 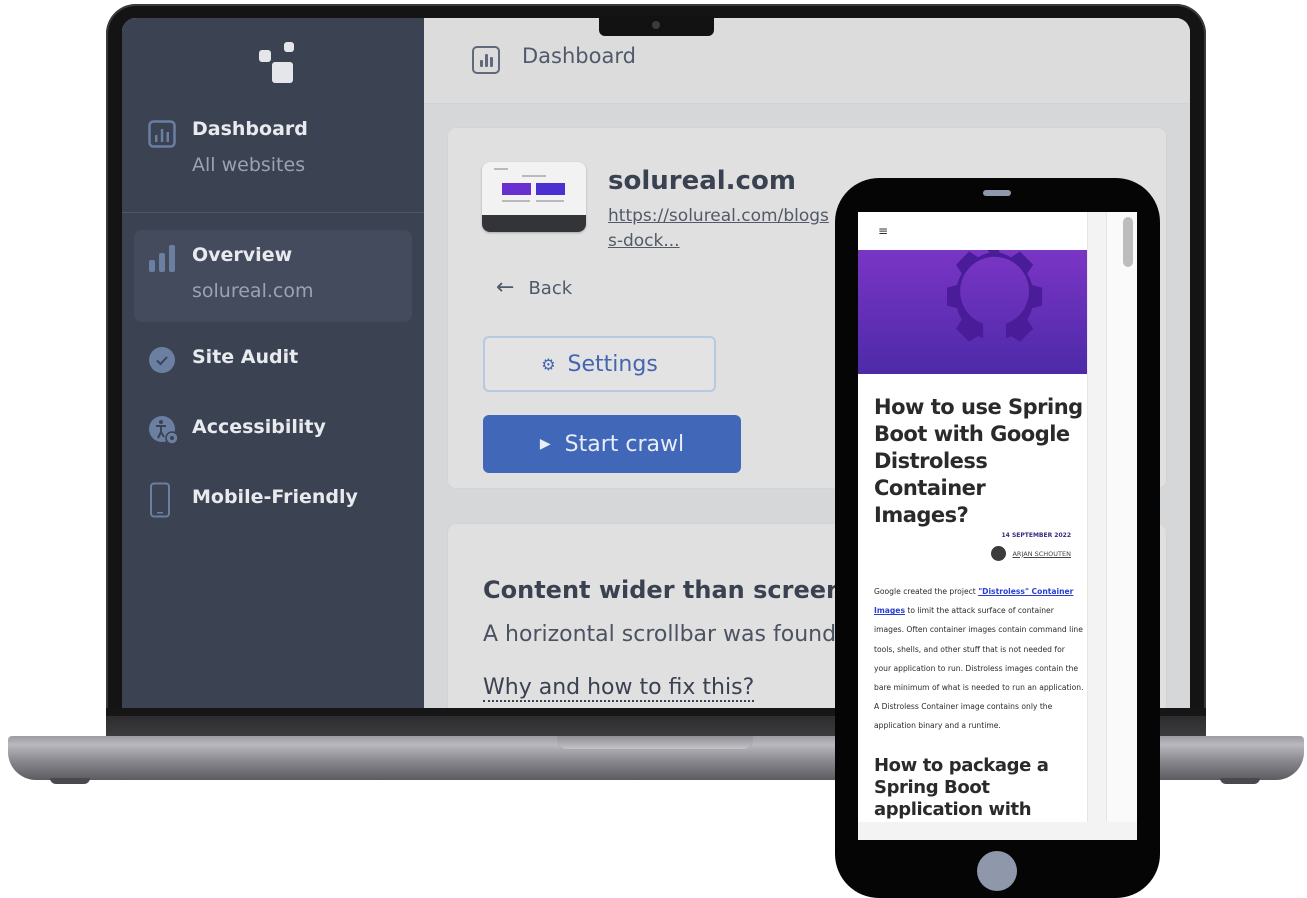 I want to click on gear-icon: ⚙, so click(x=548, y=364).